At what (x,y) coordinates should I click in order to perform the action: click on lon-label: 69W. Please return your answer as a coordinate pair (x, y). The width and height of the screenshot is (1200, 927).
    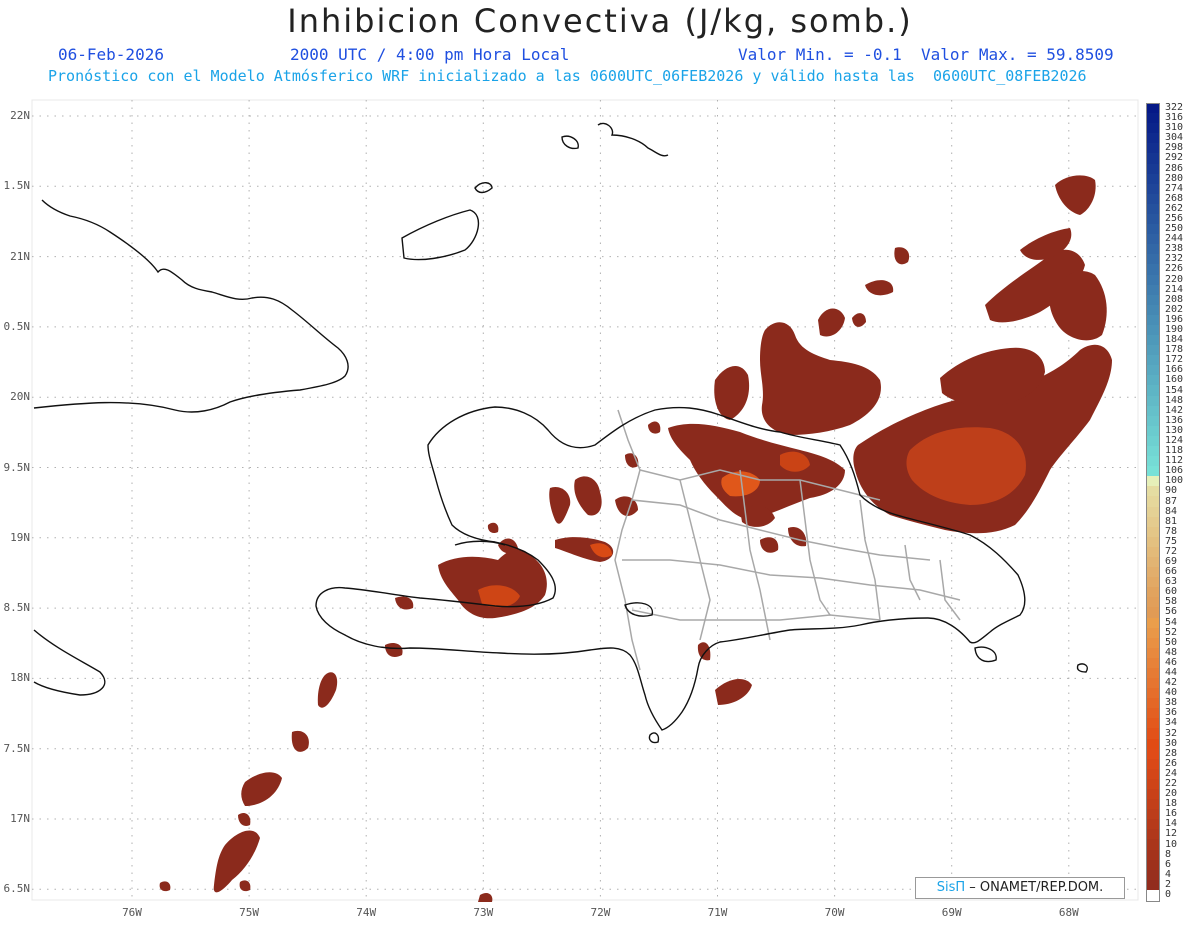
    Looking at the image, I should click on (951, 912).